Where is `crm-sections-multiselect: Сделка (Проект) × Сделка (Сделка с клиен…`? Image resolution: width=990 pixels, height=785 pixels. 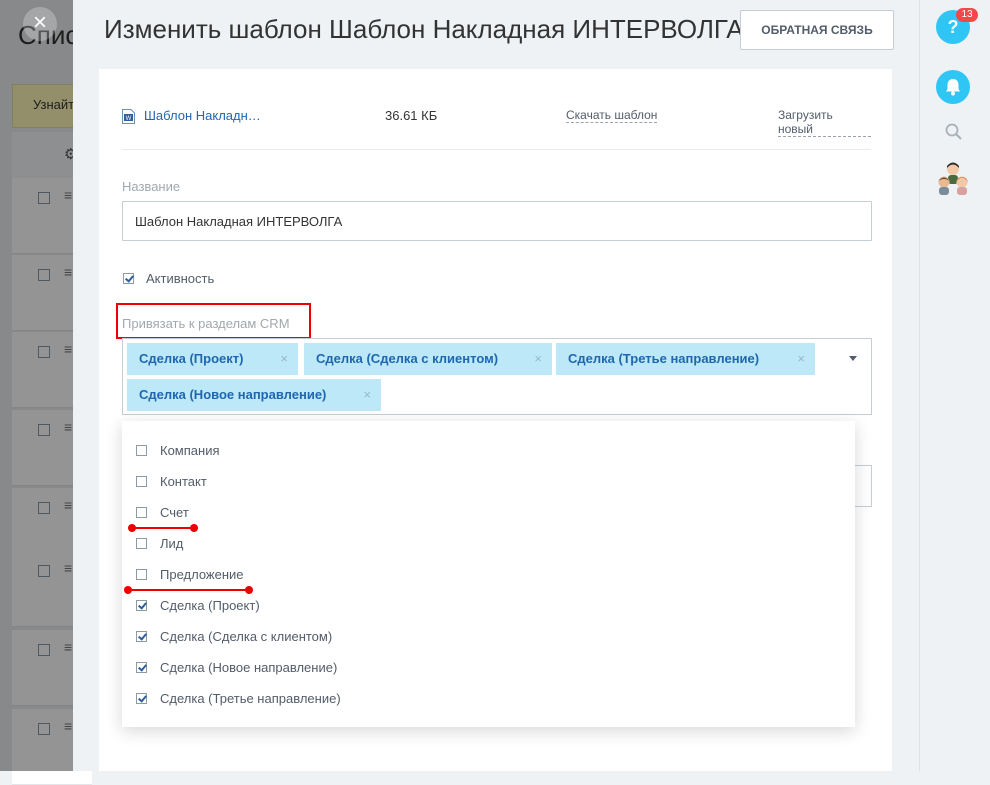
crm-sections-multiselect: Сделка (Проект) × Сделка (Сделка с клиен… is located at coordinates (497, 376).